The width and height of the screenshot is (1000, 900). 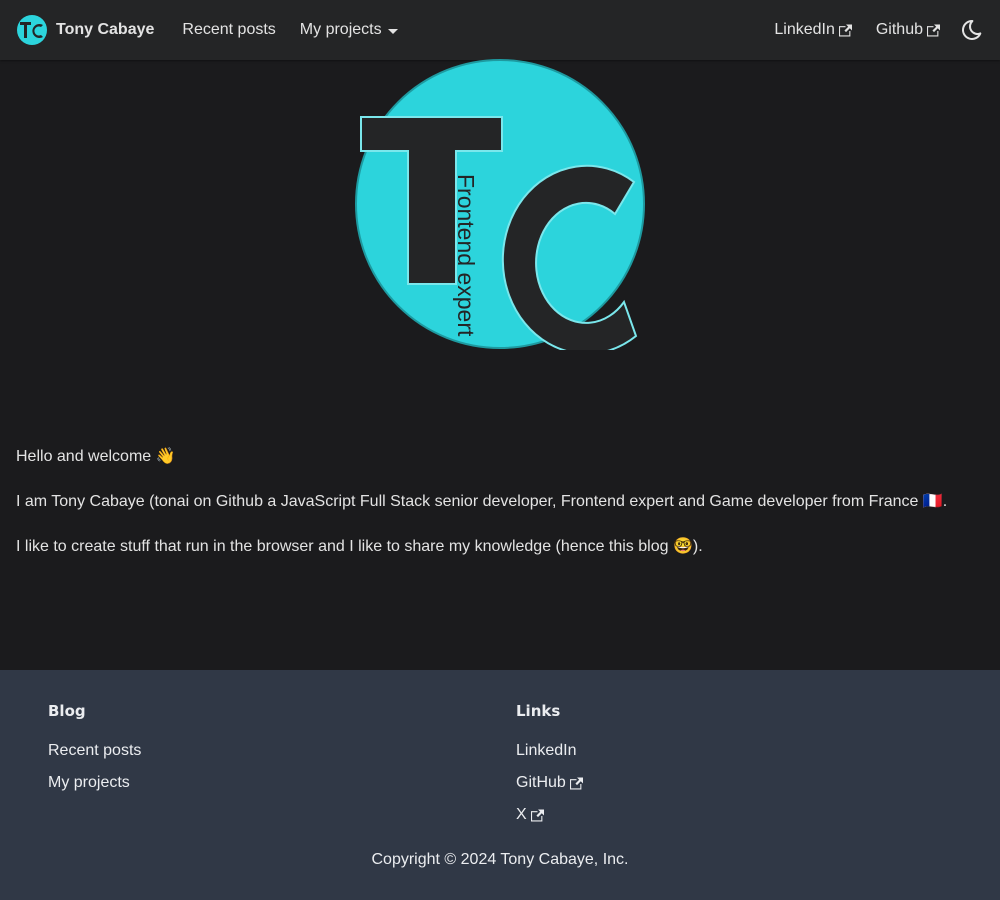 I want to click on footer-link-linkedin: LinkedIn, so click(x=549, y=751).